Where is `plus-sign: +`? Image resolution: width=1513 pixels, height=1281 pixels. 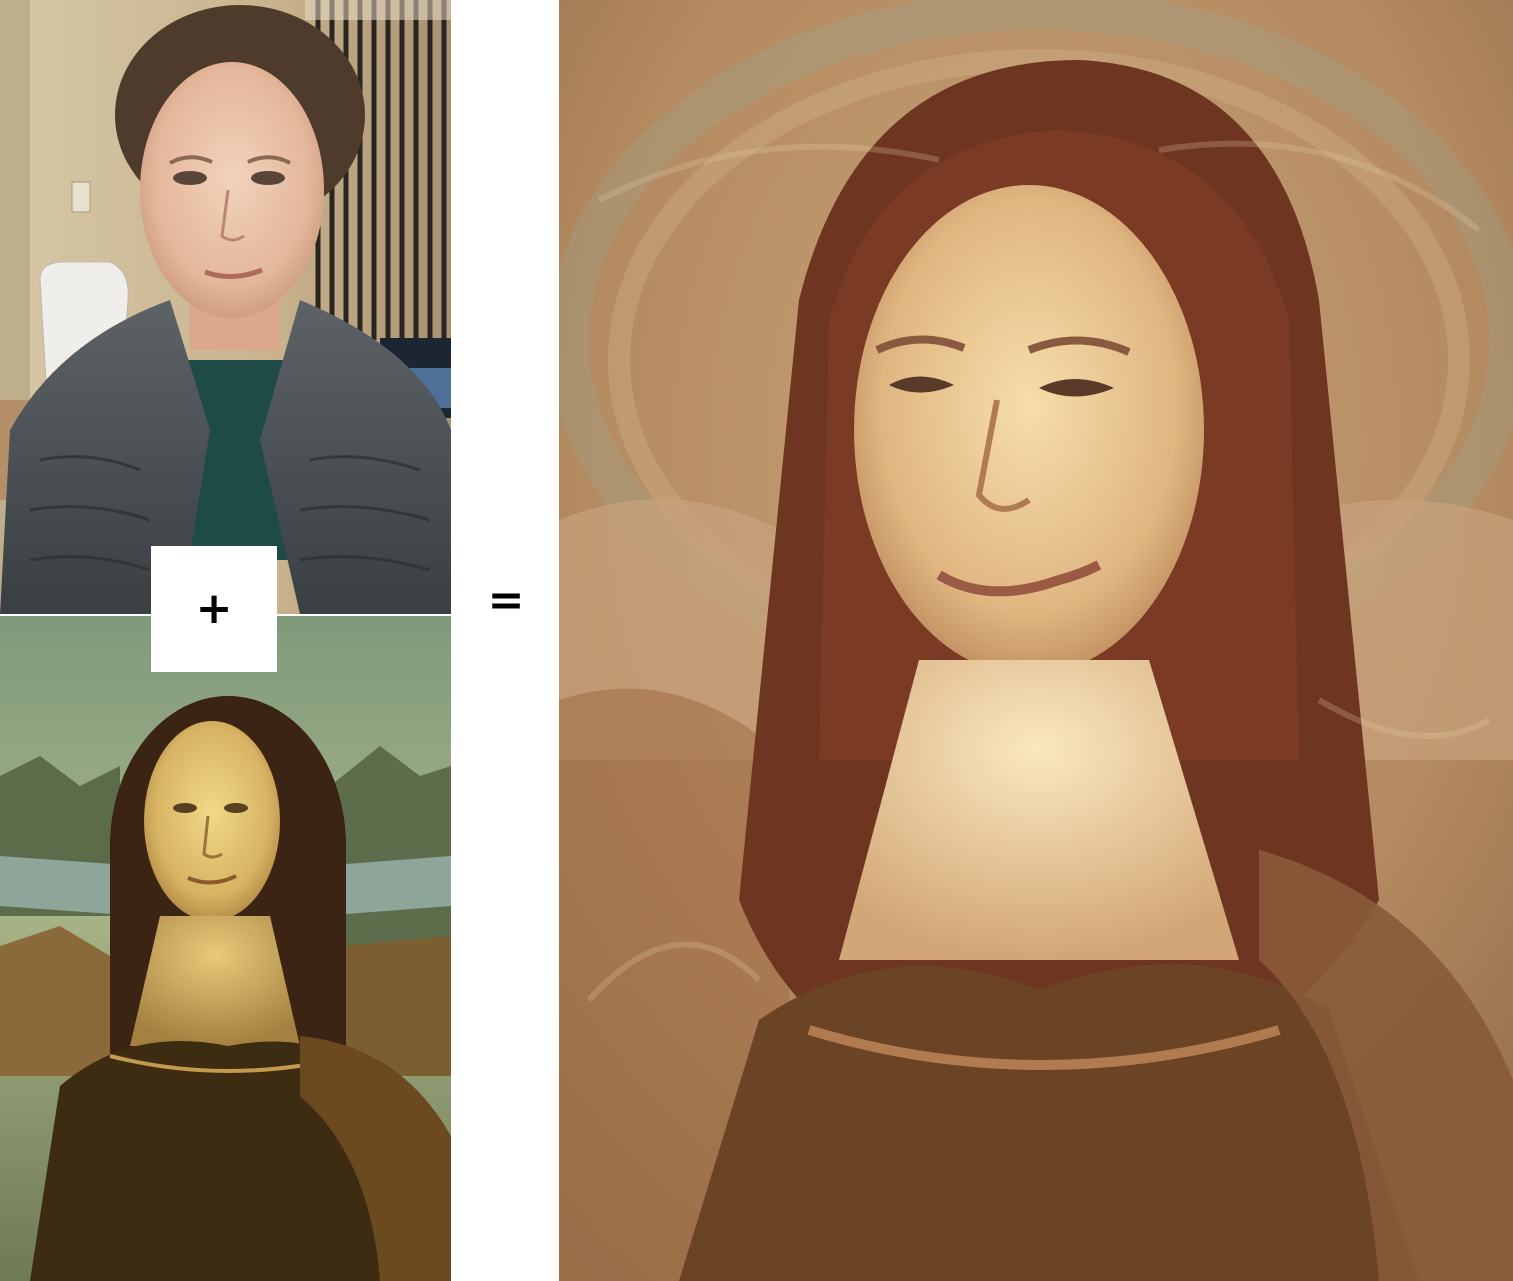 plus-sign: + is located at coordinates (214, 608).